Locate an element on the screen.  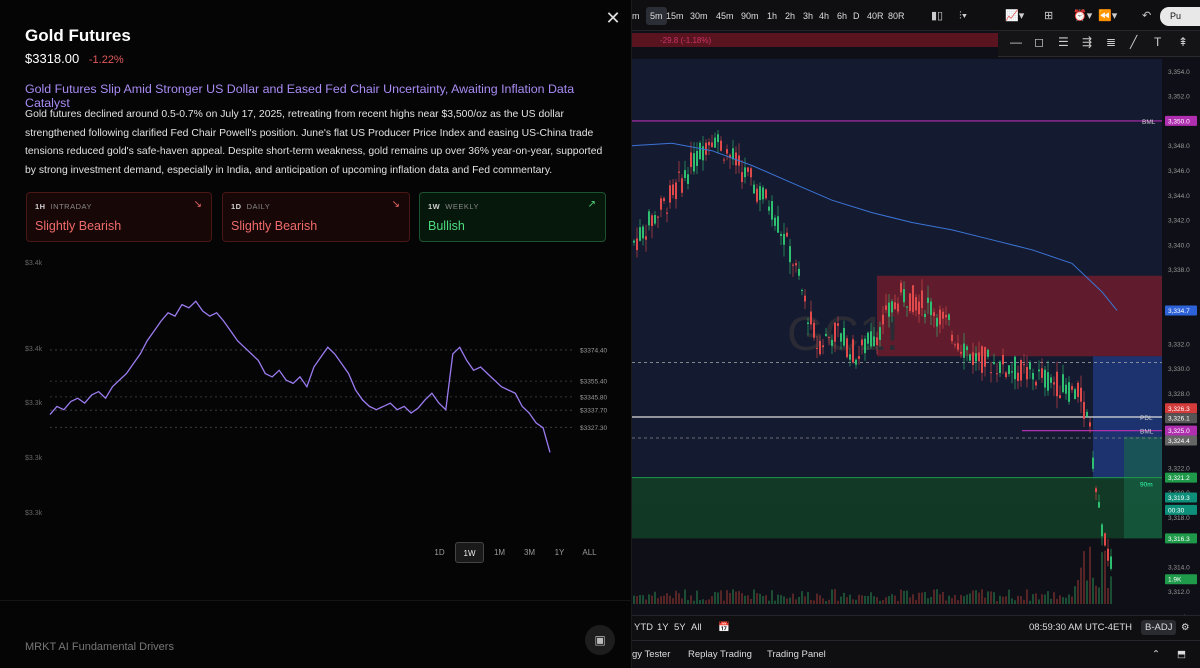
y-tick-label: $3.3k is located at coordinates (34, 403).